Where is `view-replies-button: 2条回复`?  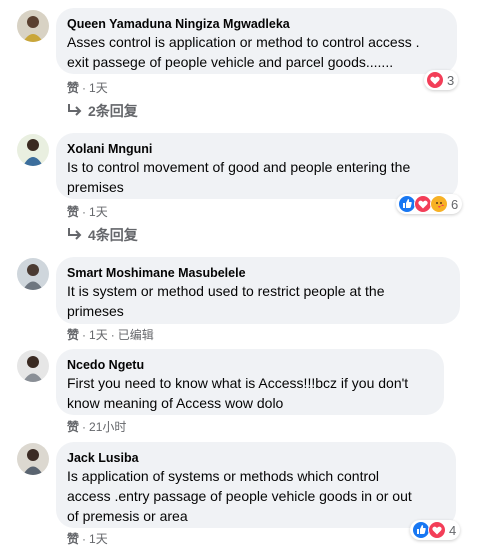
view-replies-button: 2条回复 is located at coordinates (102, 111).